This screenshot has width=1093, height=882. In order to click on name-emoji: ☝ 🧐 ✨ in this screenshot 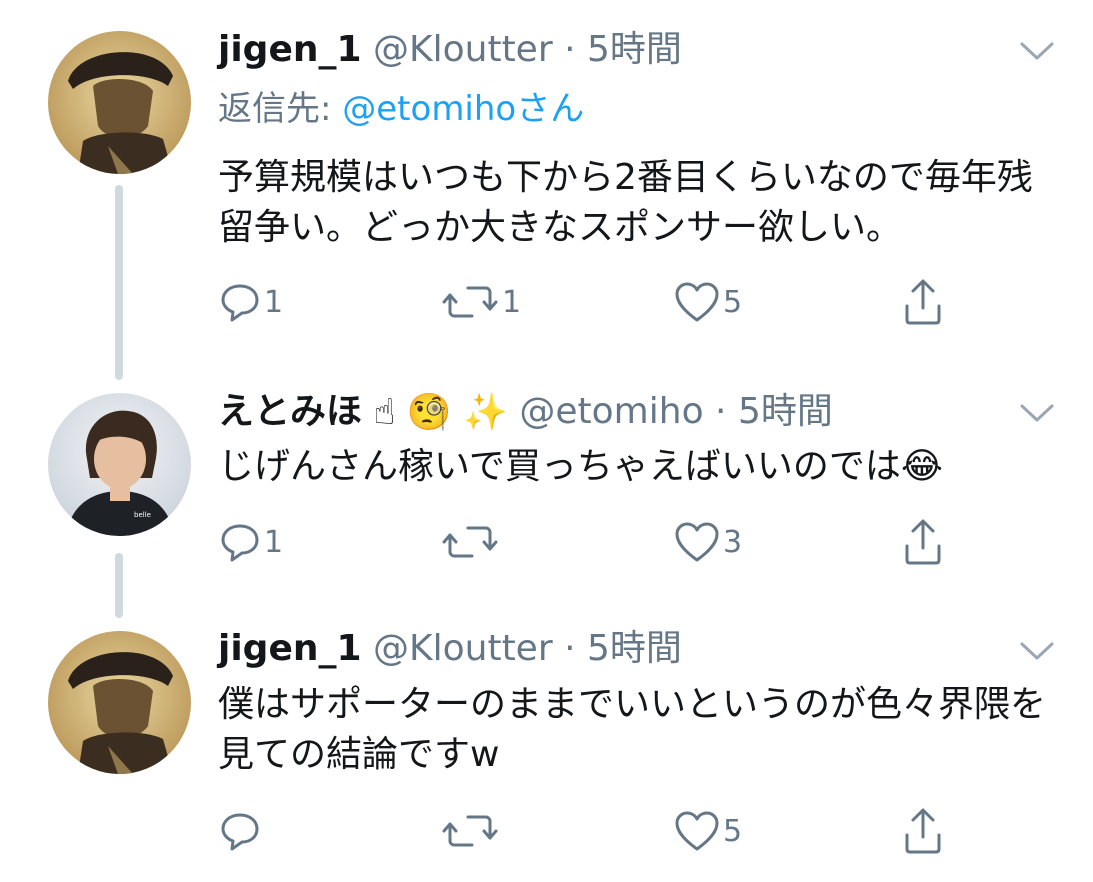, I will do `click(440, 412)`.